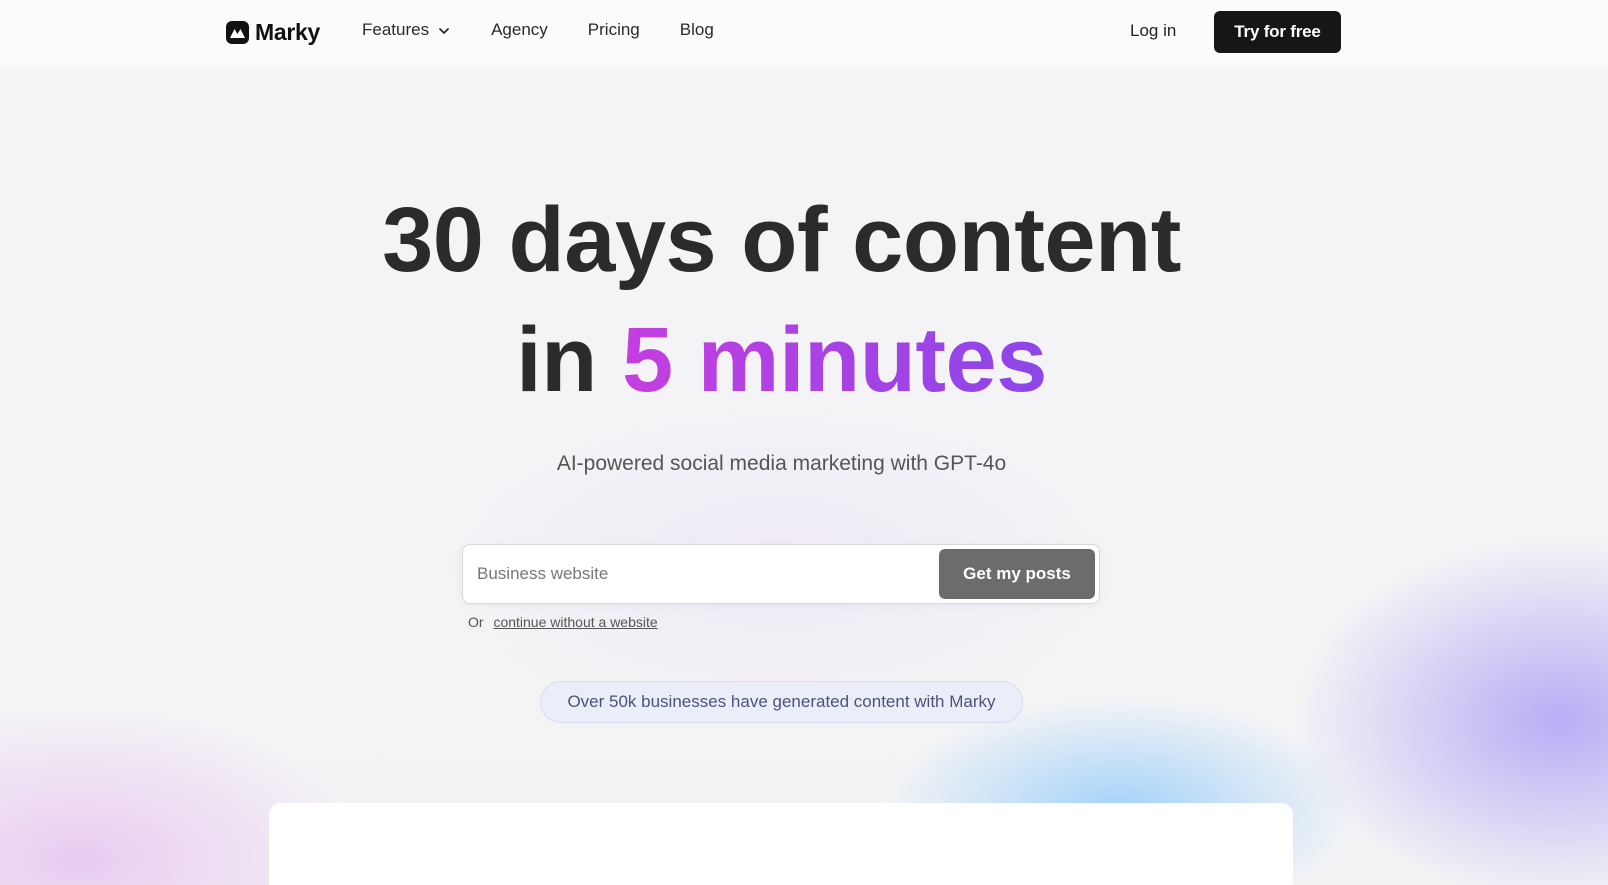 The image size is (1608, 885). Describe the element at coordinates (575, 622) in the screenshot. I see `continue-without-website-link: continue without a website` at that location.